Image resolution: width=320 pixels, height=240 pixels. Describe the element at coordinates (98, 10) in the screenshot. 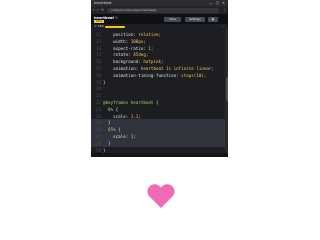

I see `forward-arrow-icon: ›` at that location.